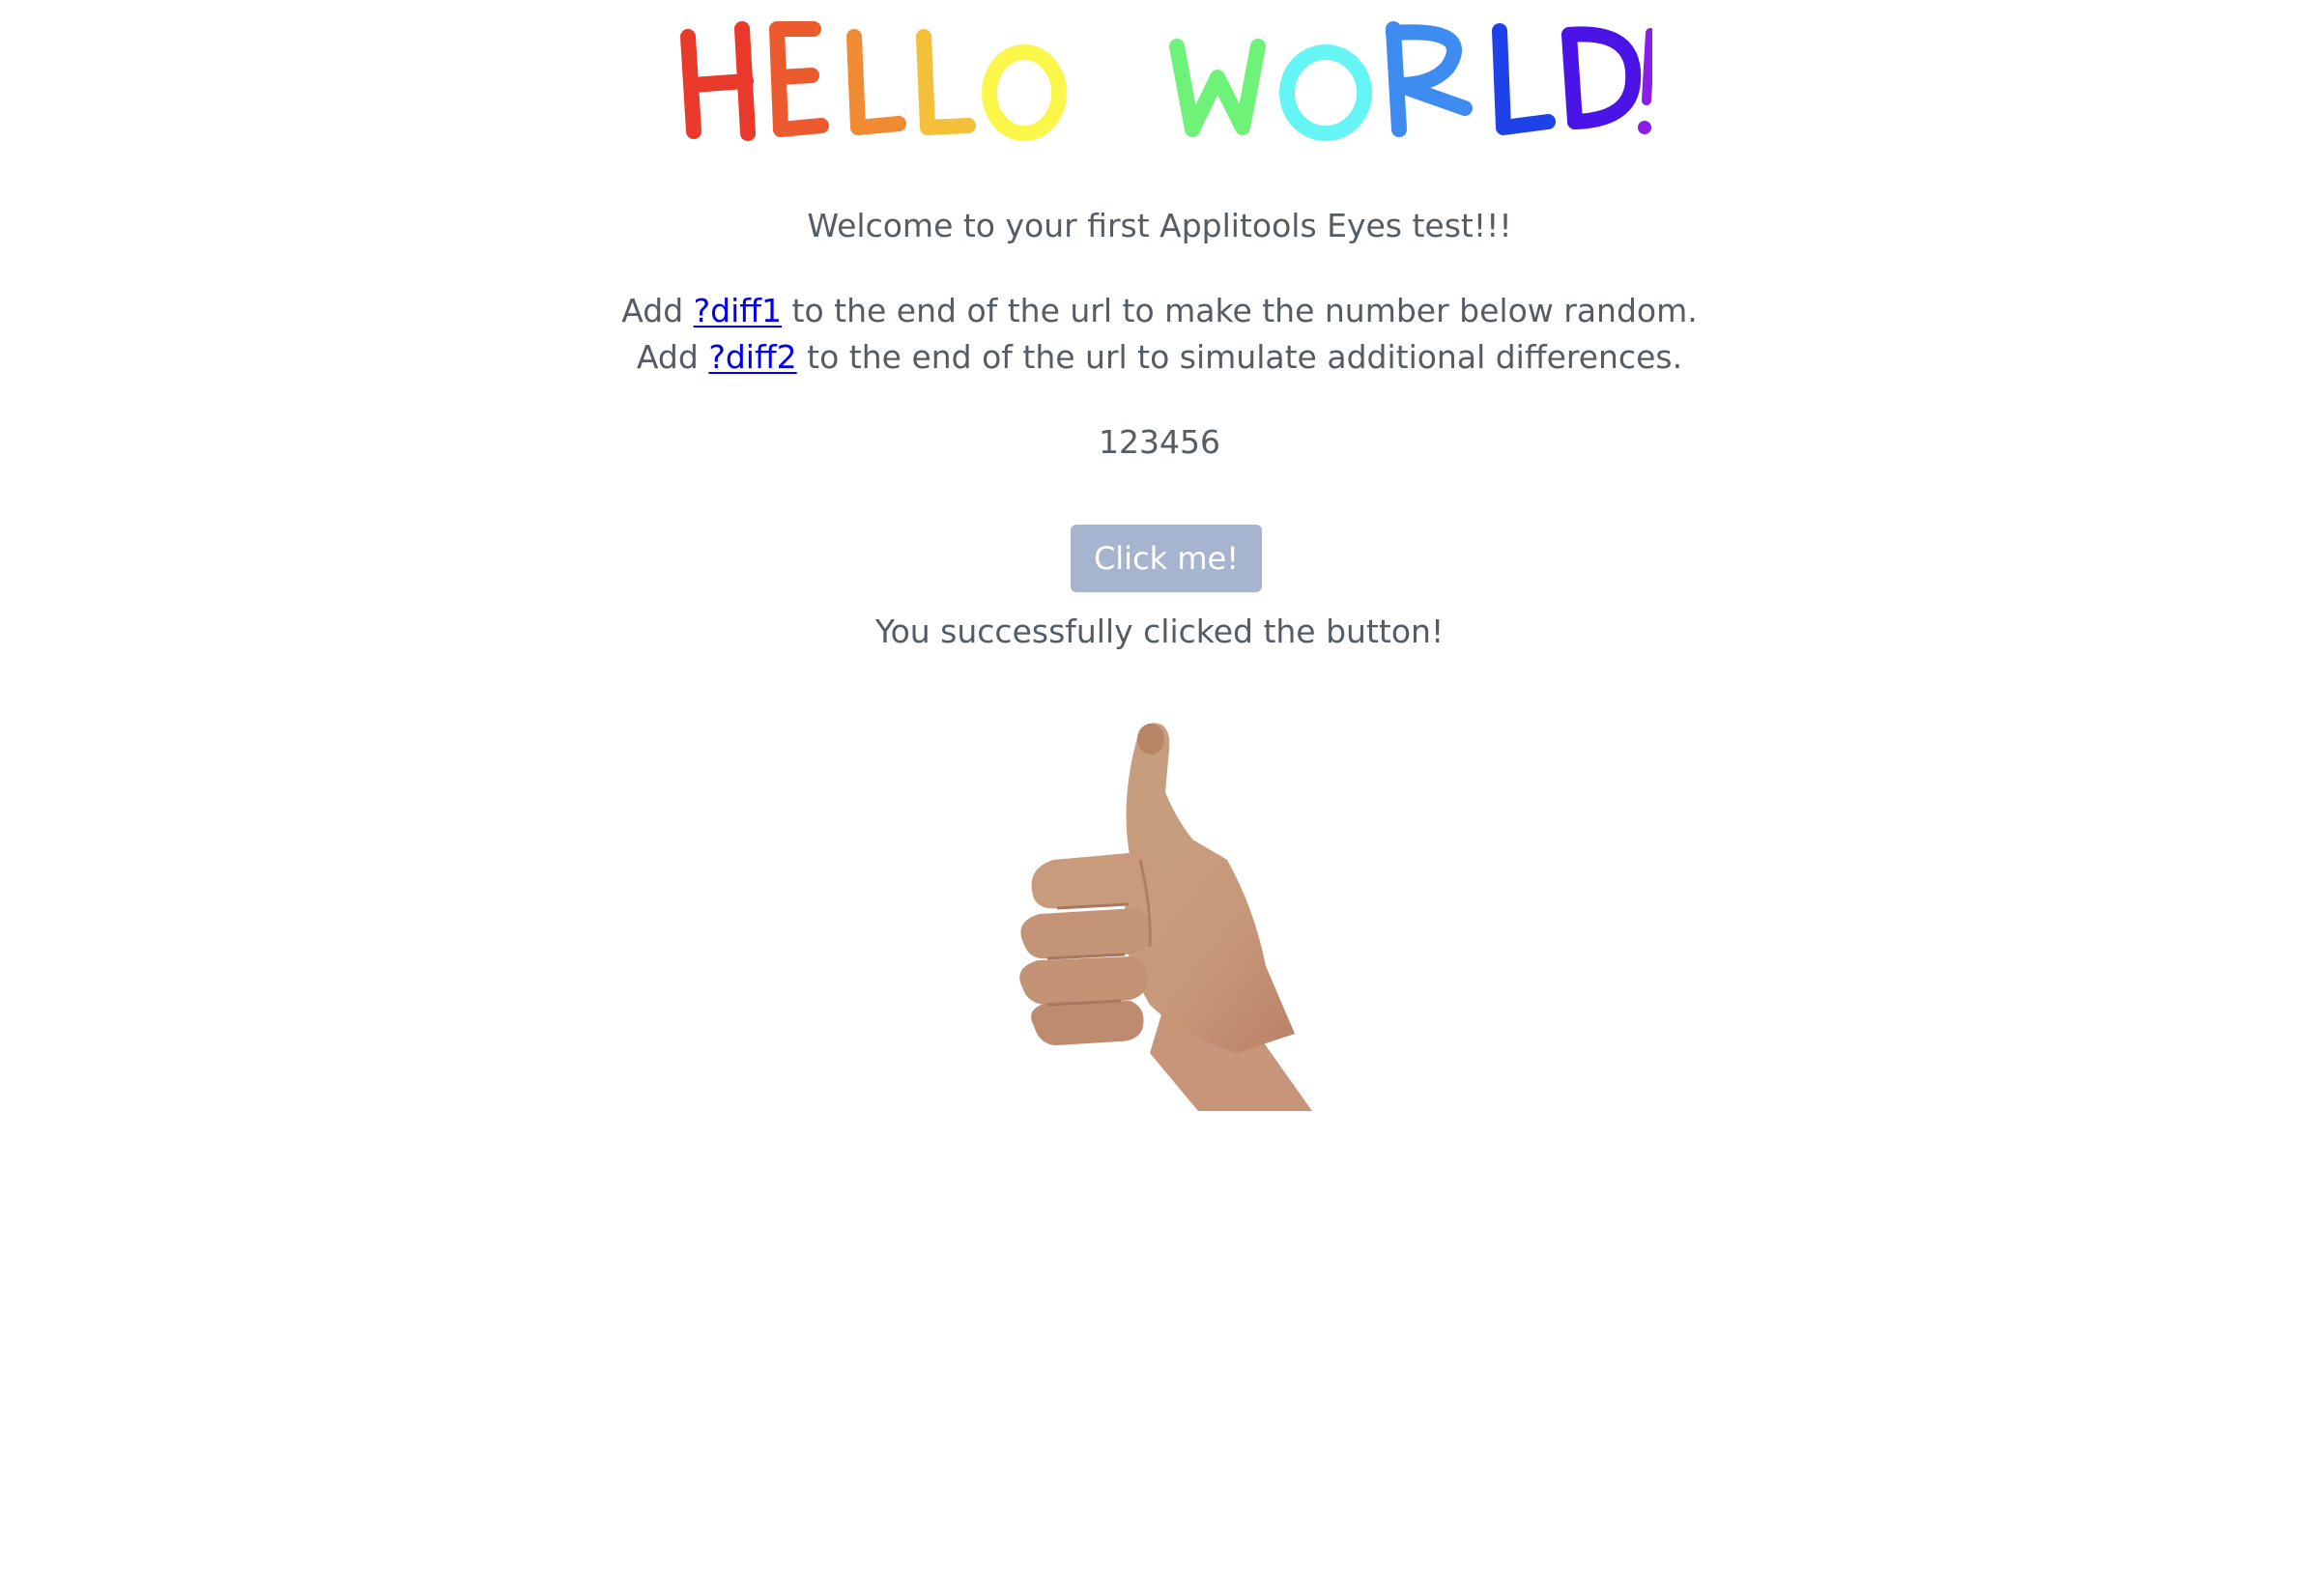  I want to click on banner-letter-D, so click(1601, 77).